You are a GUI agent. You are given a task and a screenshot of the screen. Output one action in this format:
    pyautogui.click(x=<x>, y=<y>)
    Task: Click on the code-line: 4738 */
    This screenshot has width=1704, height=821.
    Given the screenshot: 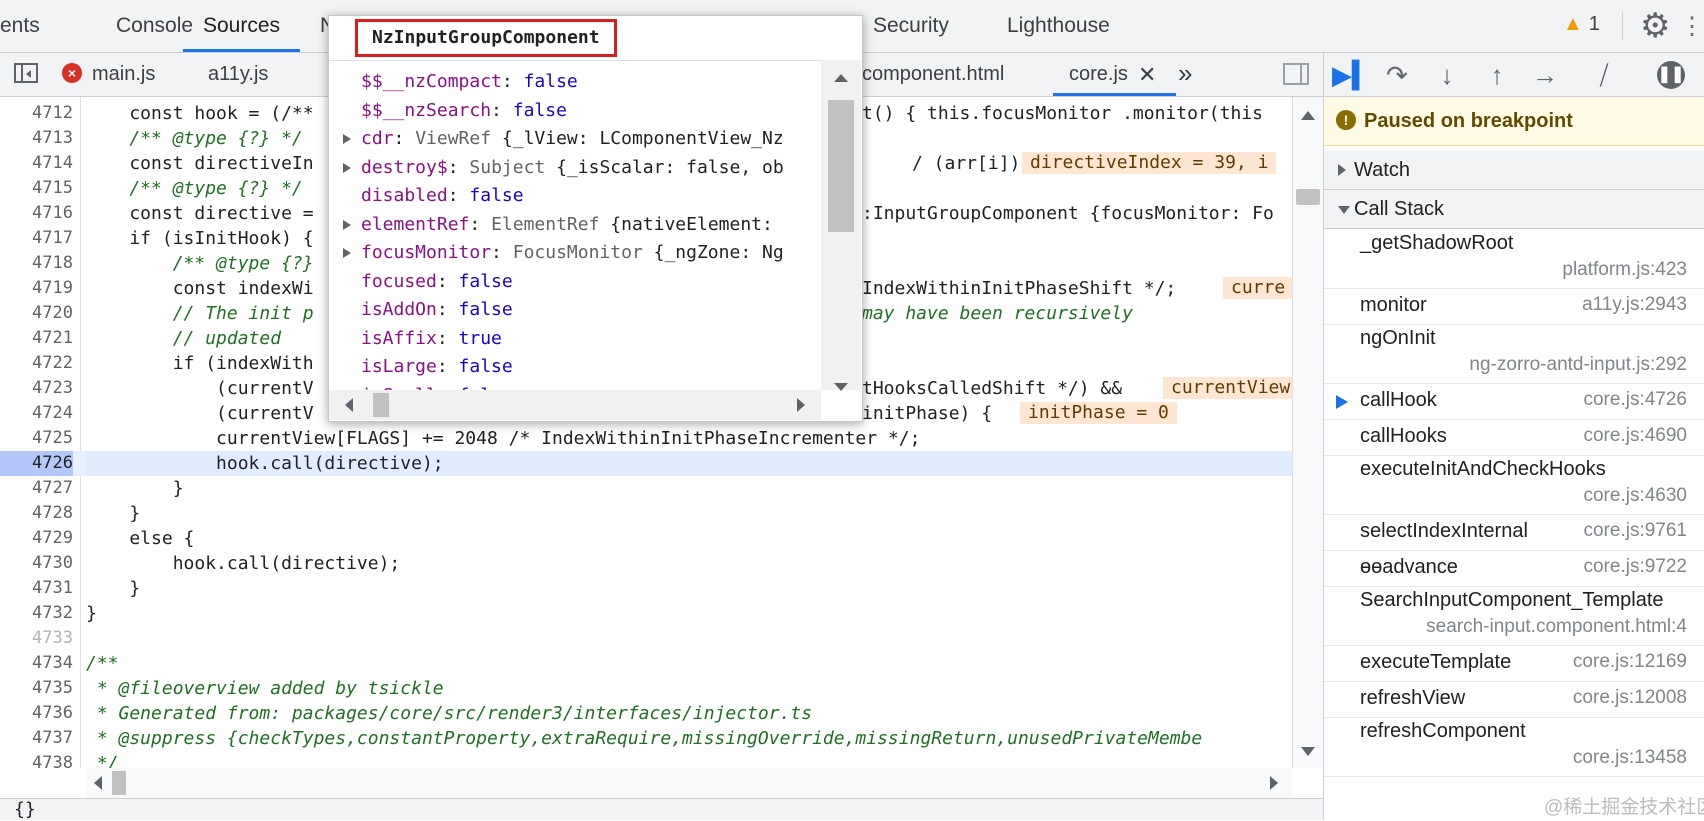 What is the action you would take?
    pyautogui.click(x=646, y=759)
    